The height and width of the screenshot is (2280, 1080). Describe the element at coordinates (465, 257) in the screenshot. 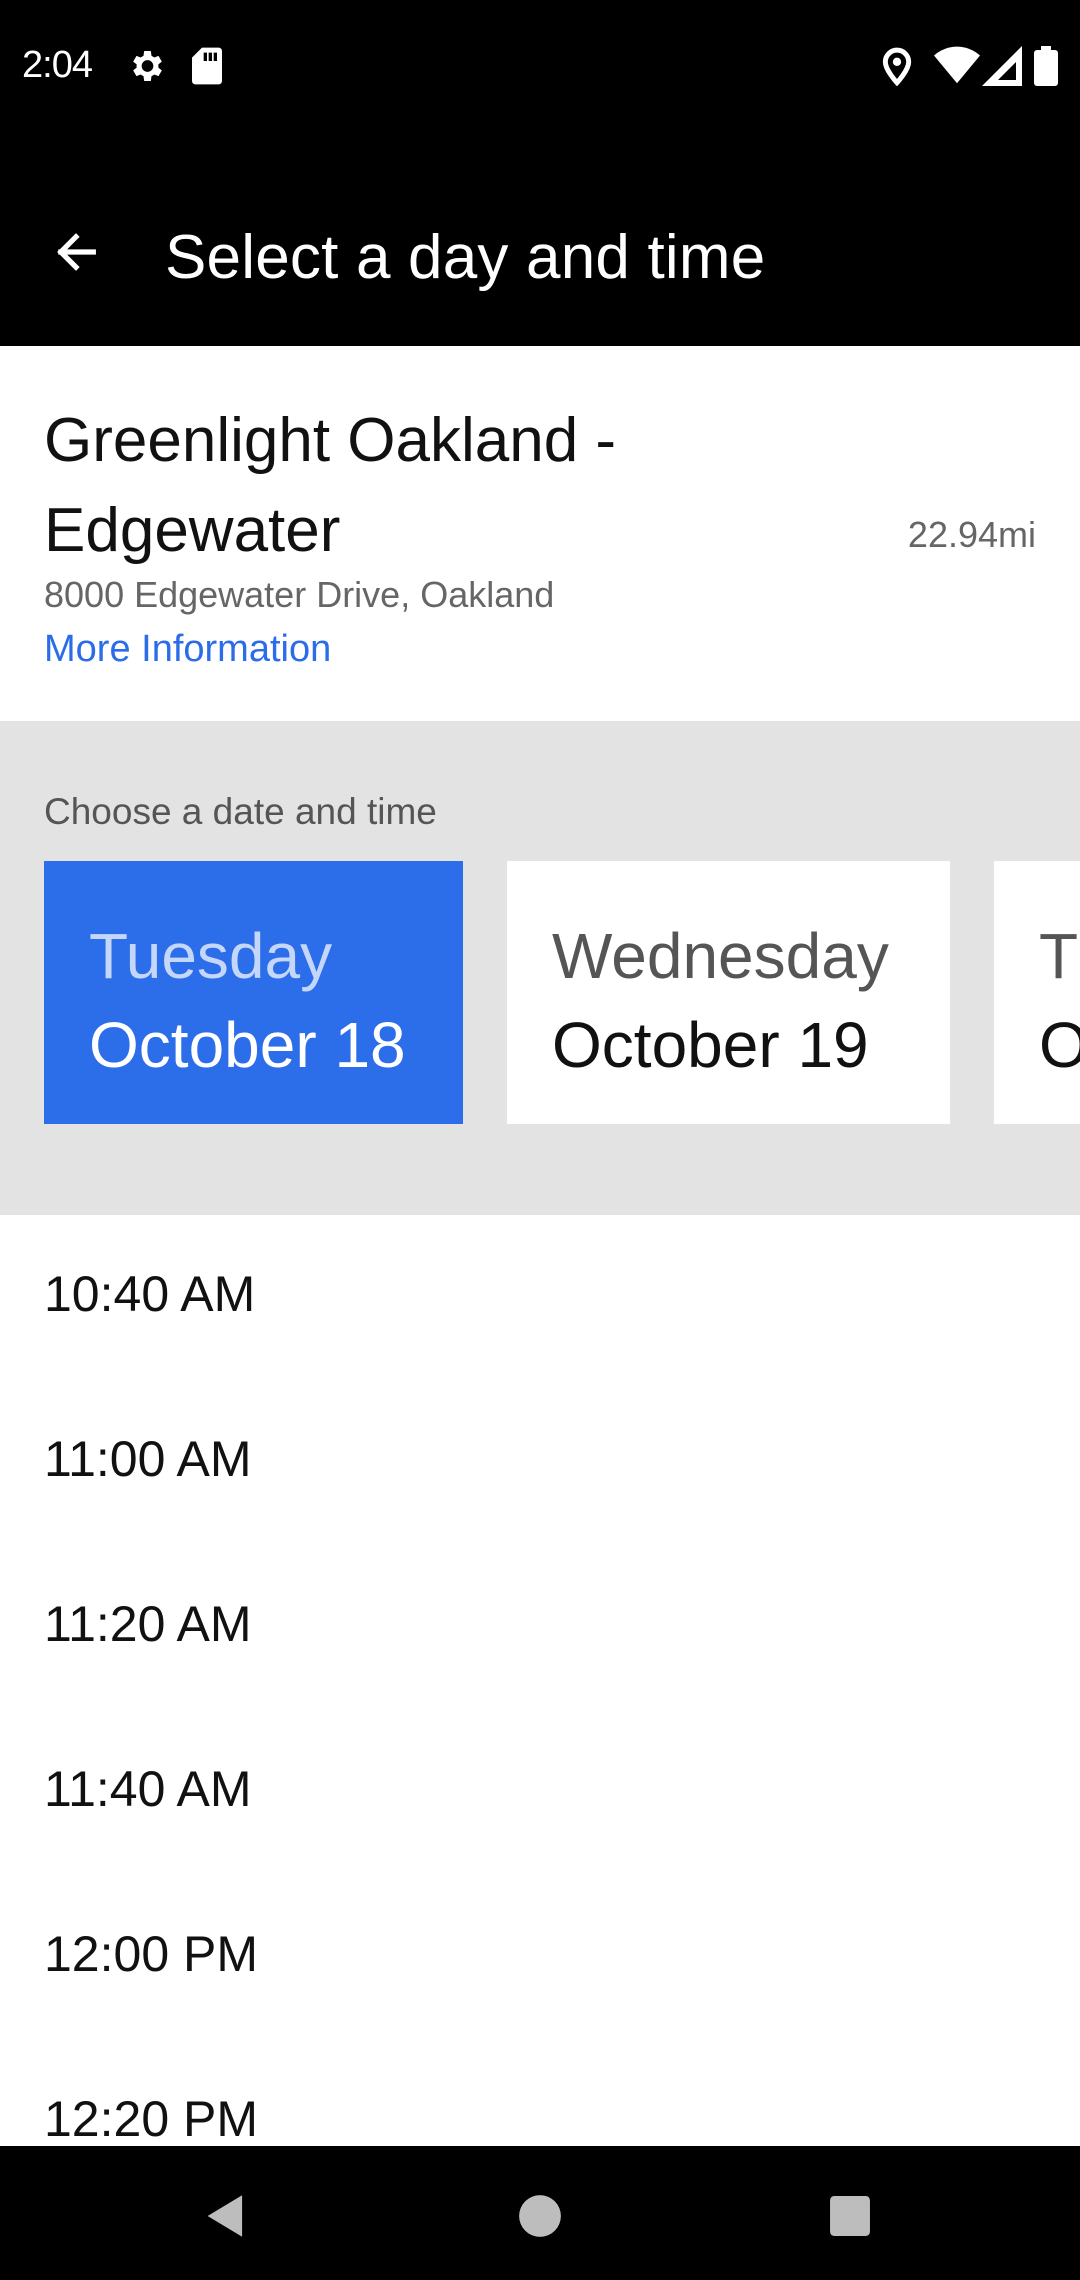

I see `page-title: Select a day and time` at that location.